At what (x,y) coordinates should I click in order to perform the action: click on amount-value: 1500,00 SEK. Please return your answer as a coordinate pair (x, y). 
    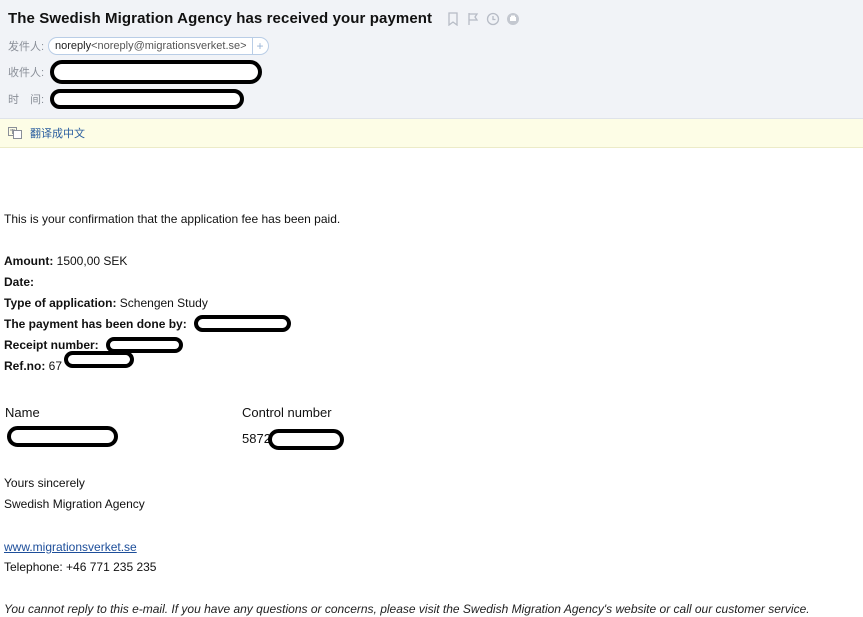
    Looking at the image, I should click on (90, 261).